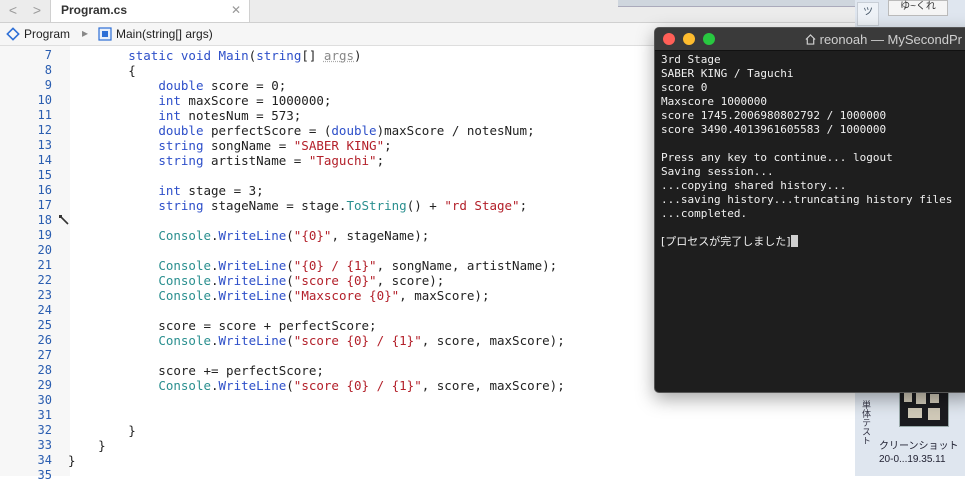  Describe the element at coordinates (245, 85) in the screenshot. I see `code-token: score = 0;` at that location.